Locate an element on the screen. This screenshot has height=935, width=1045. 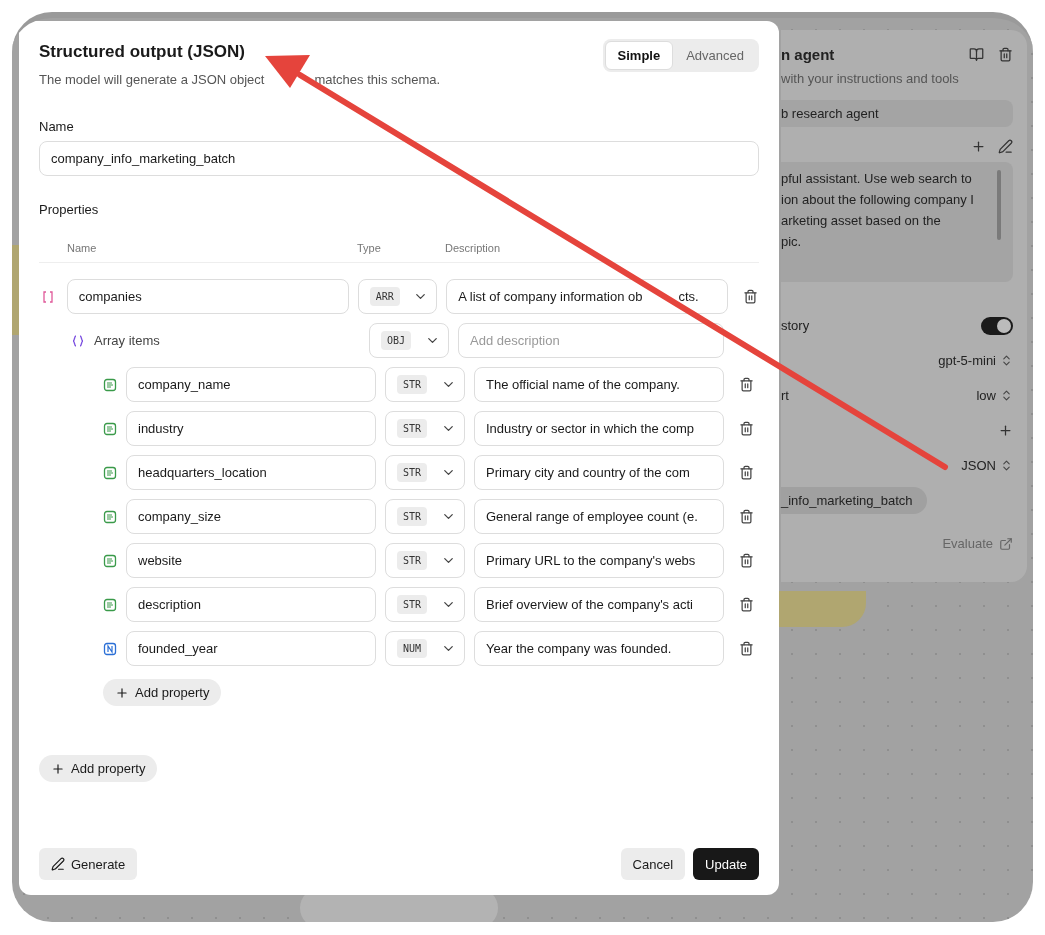
panel-subtitle: with your instructions and tools is located at coordinates (870, 78).